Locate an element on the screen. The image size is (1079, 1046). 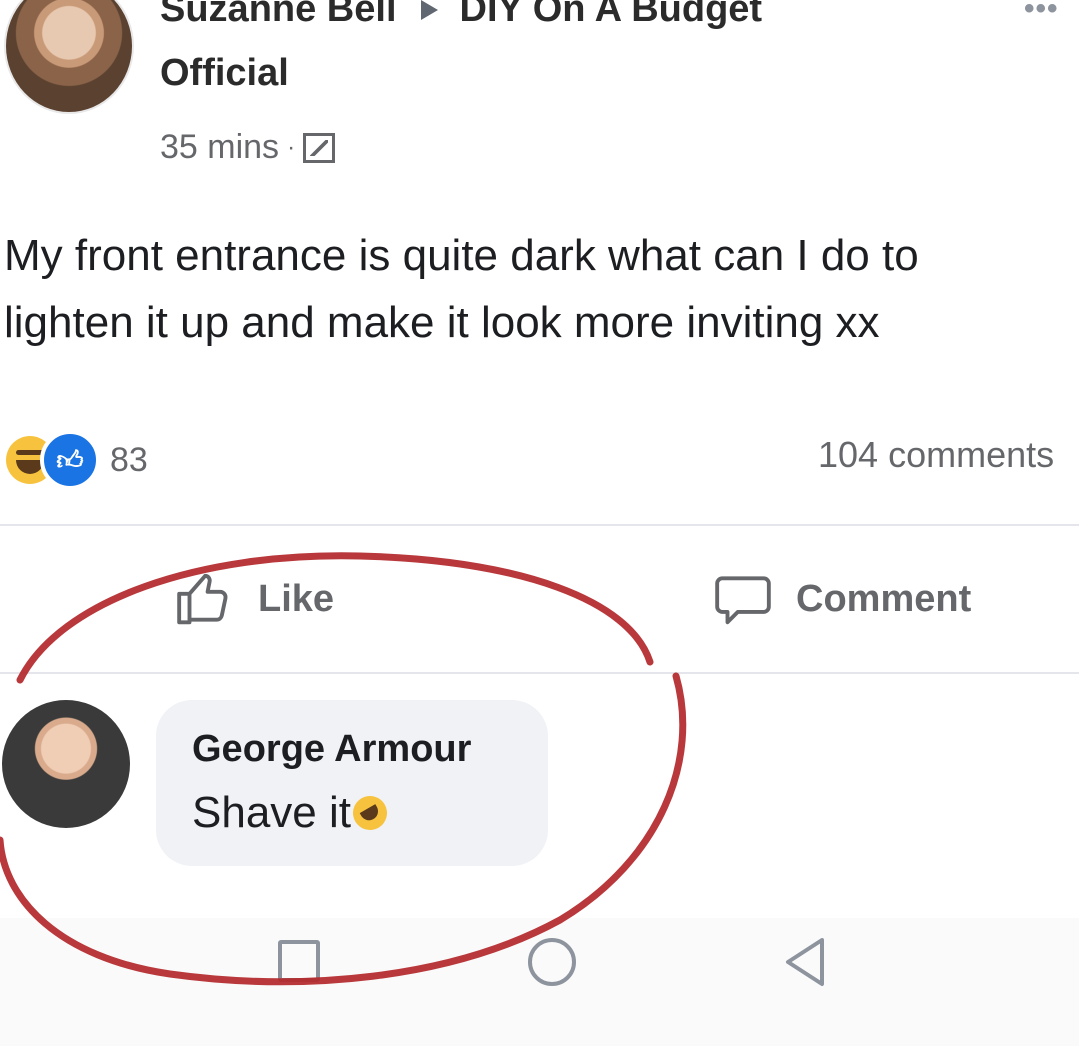
comment-button: Comment is located at coordinates (841, 599).